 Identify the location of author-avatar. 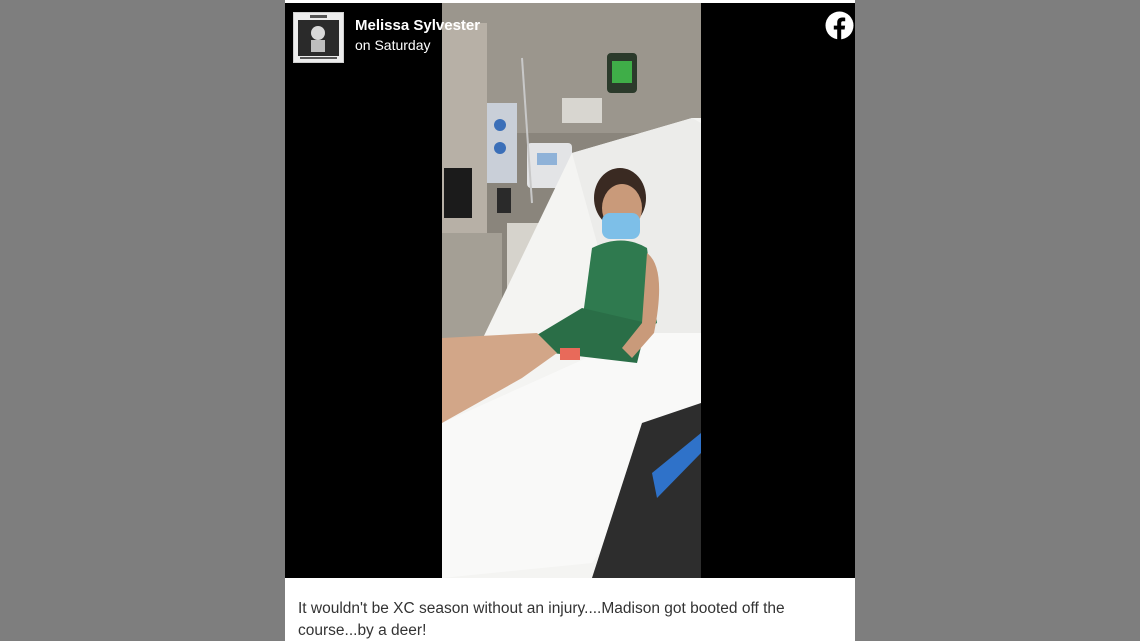
(318, 37).